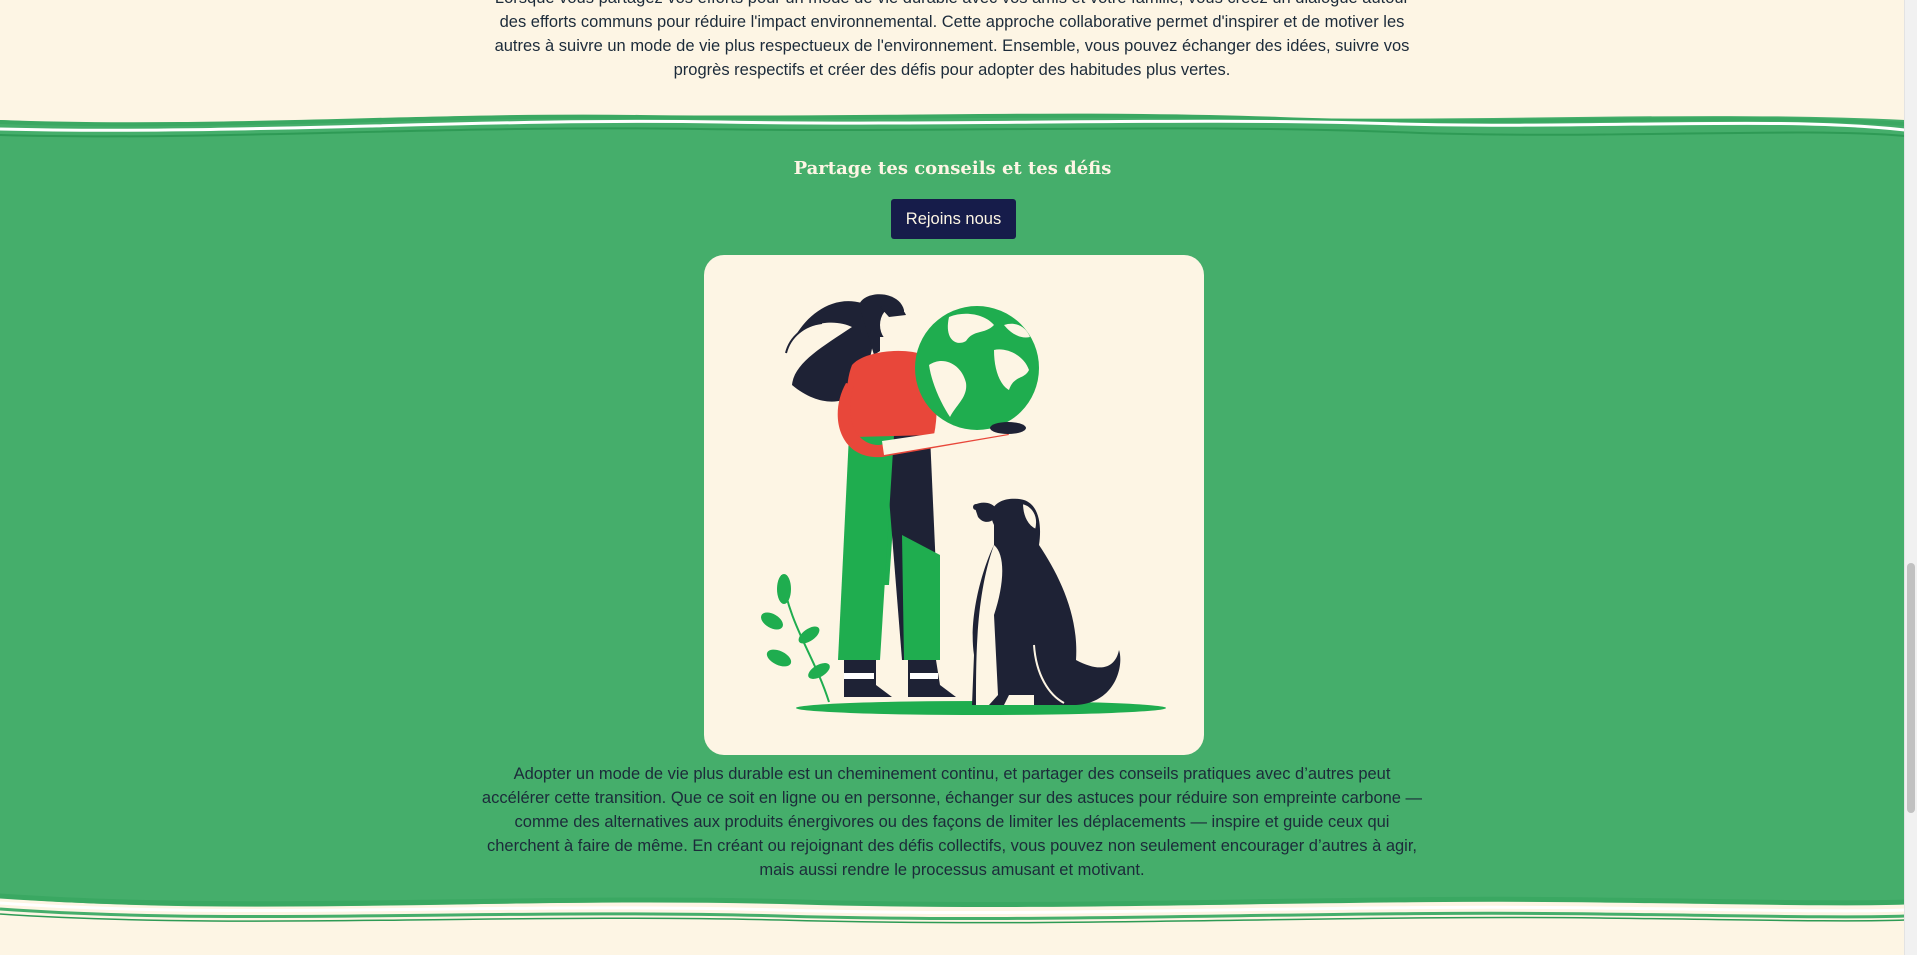  Describe the element at coordinates (952, 123) in the screenshot. I see `top-wave-divider` at that location.